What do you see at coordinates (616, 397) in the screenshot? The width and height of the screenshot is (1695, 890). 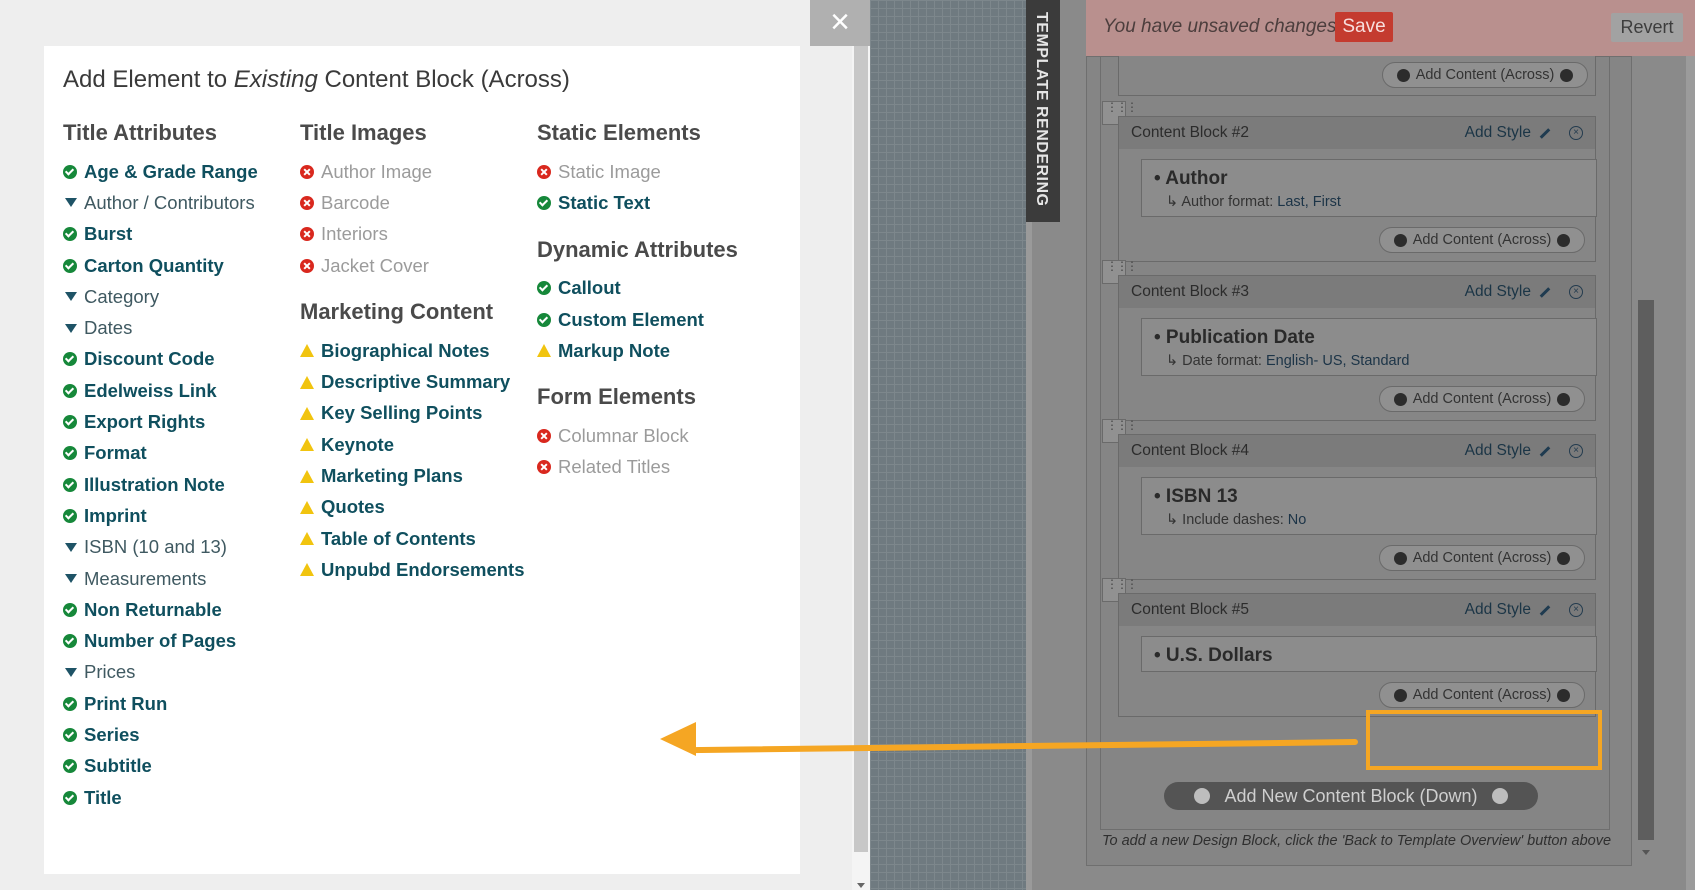 I see `section-heading-form-elements: Form Elements` at bounding box center [616, 397].